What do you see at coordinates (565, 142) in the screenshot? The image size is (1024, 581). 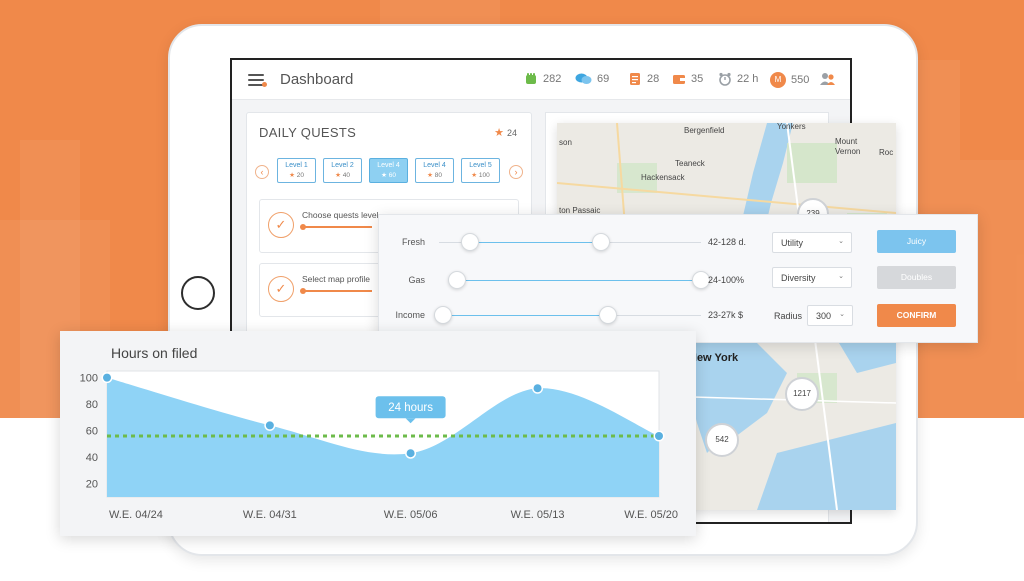 I see `map-label: son` at bounding box center [565, 142].